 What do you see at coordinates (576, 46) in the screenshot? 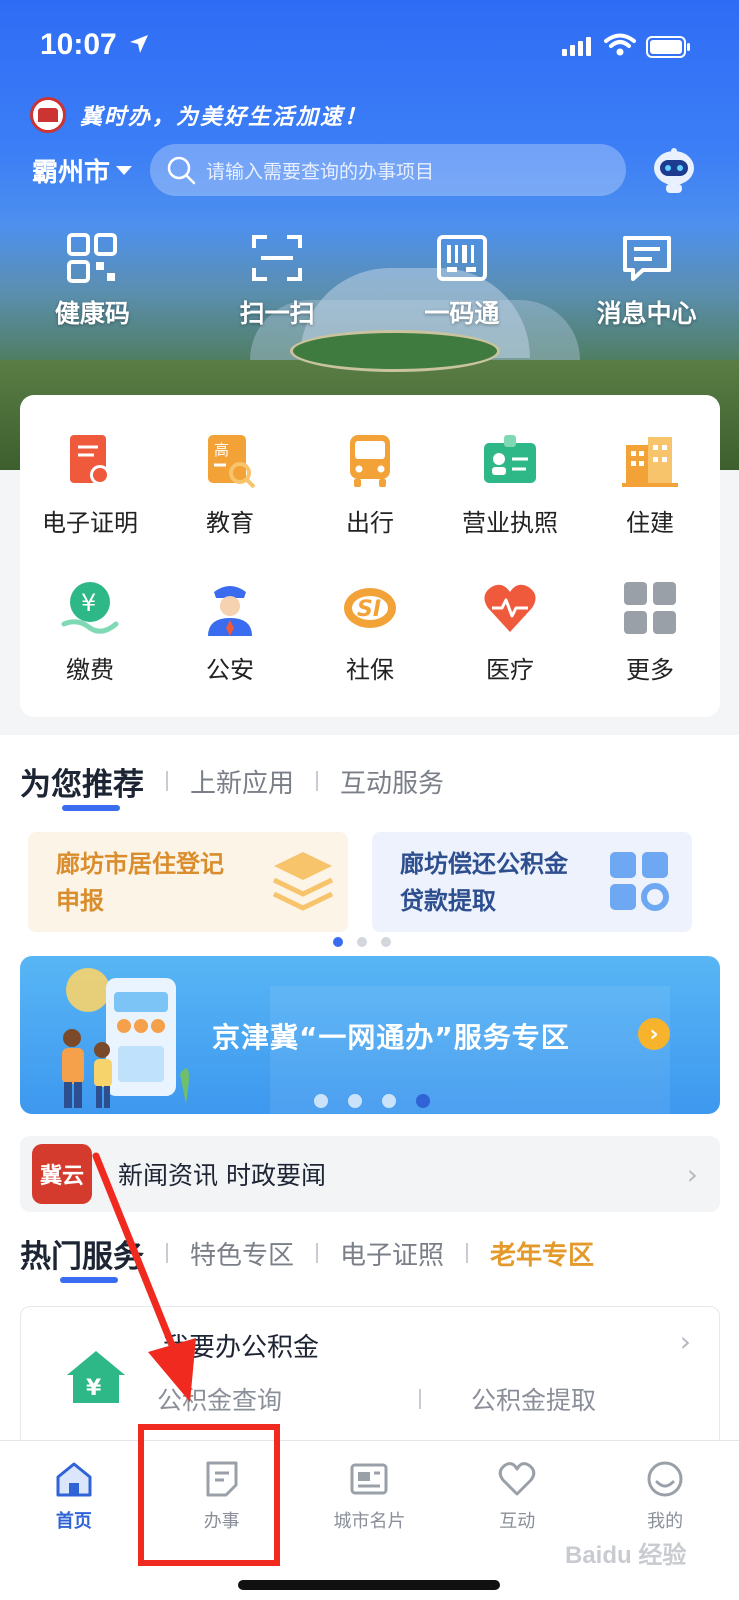
I see `cellular-signal-icon` at bounding box center [576, 46].